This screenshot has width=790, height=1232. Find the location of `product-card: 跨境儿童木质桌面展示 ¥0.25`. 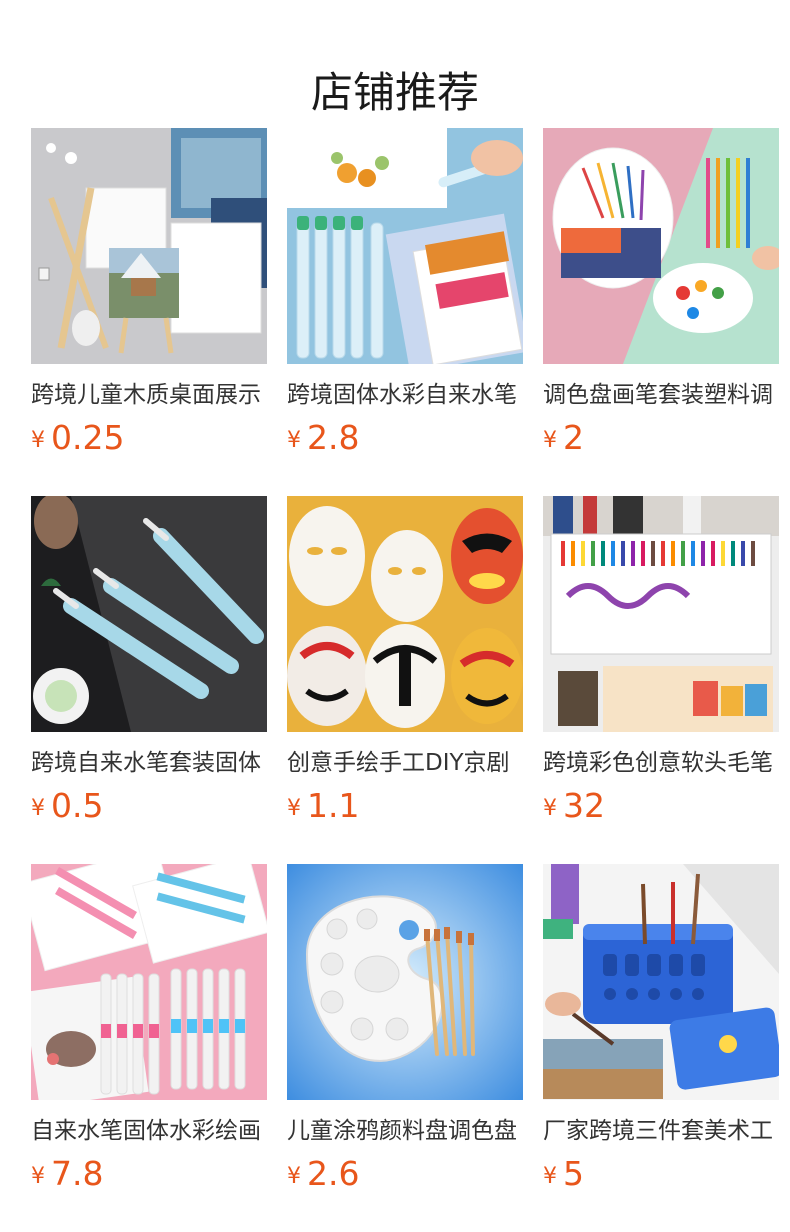

product-card: 跨境儿童木质桌面展示 ¥0.25 is located at coordinates (149, 298).